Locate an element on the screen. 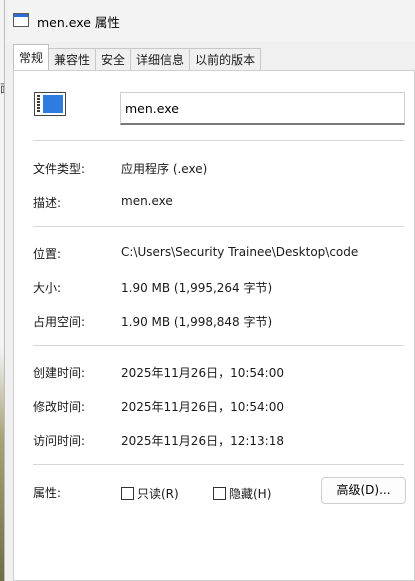  tab-compatibility: 兼容性 is located at coordinates (72, 59).